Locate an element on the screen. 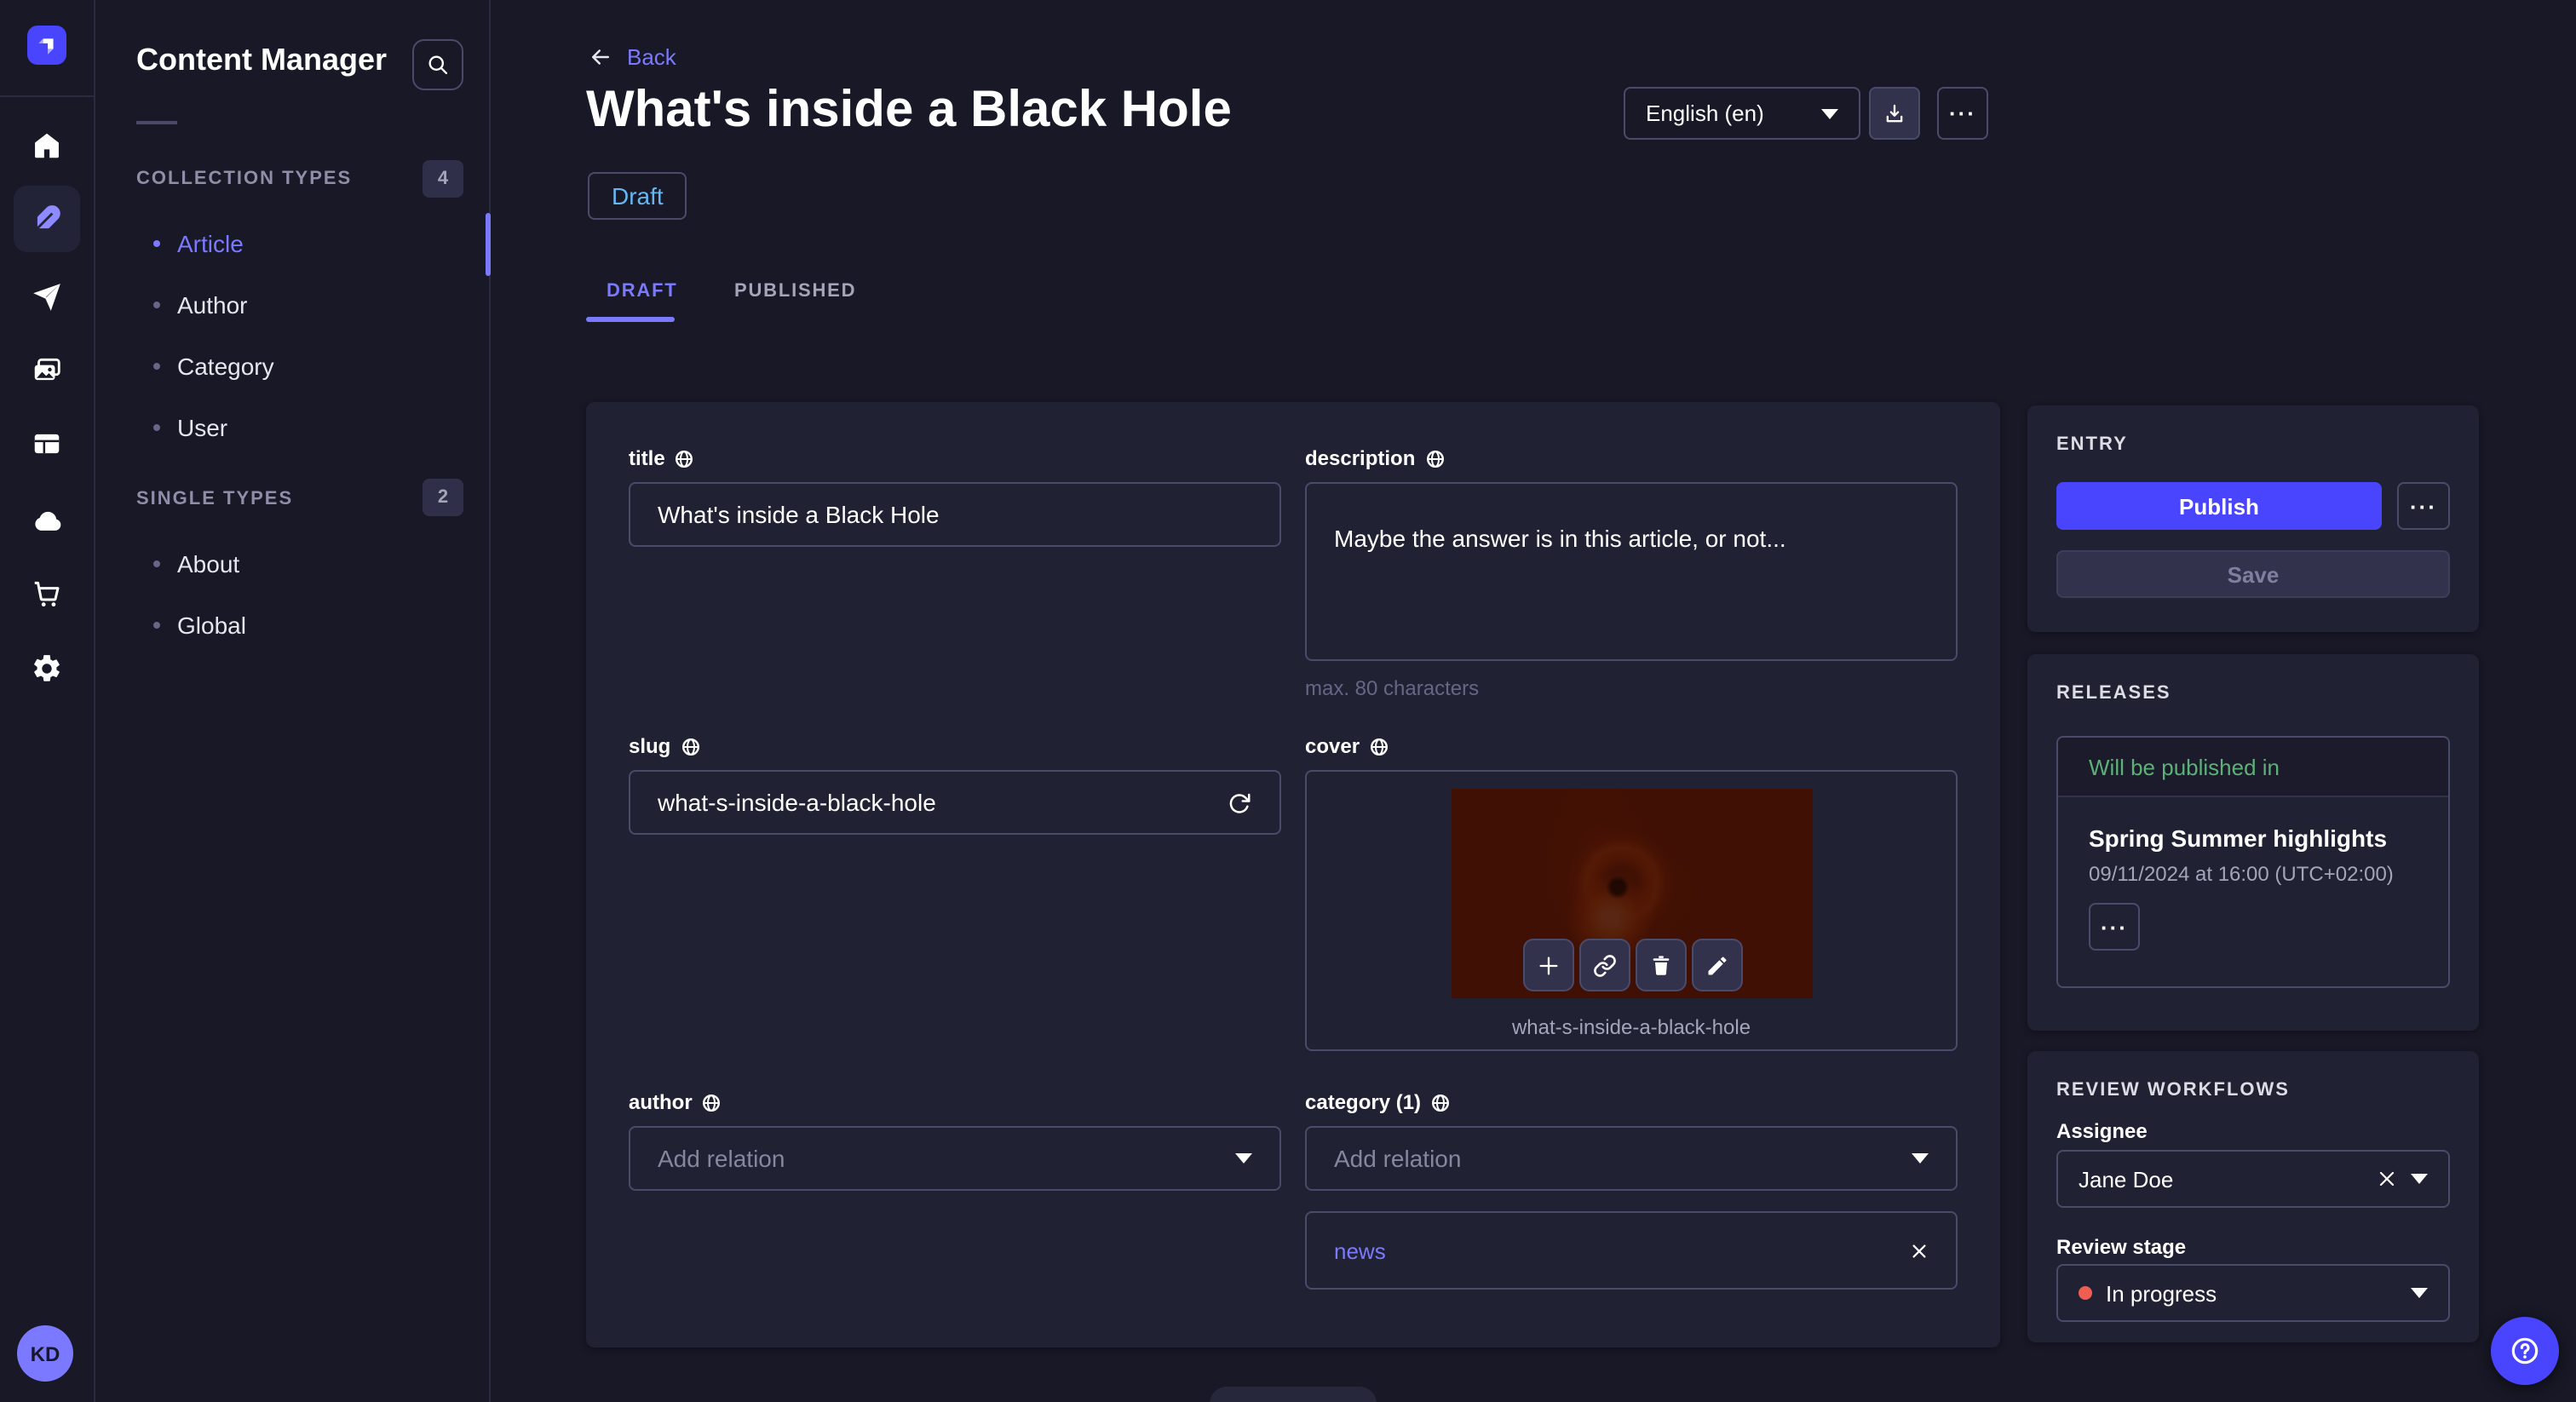  review-stage-combobox: In progress is located at coordinates (2253, 1293).